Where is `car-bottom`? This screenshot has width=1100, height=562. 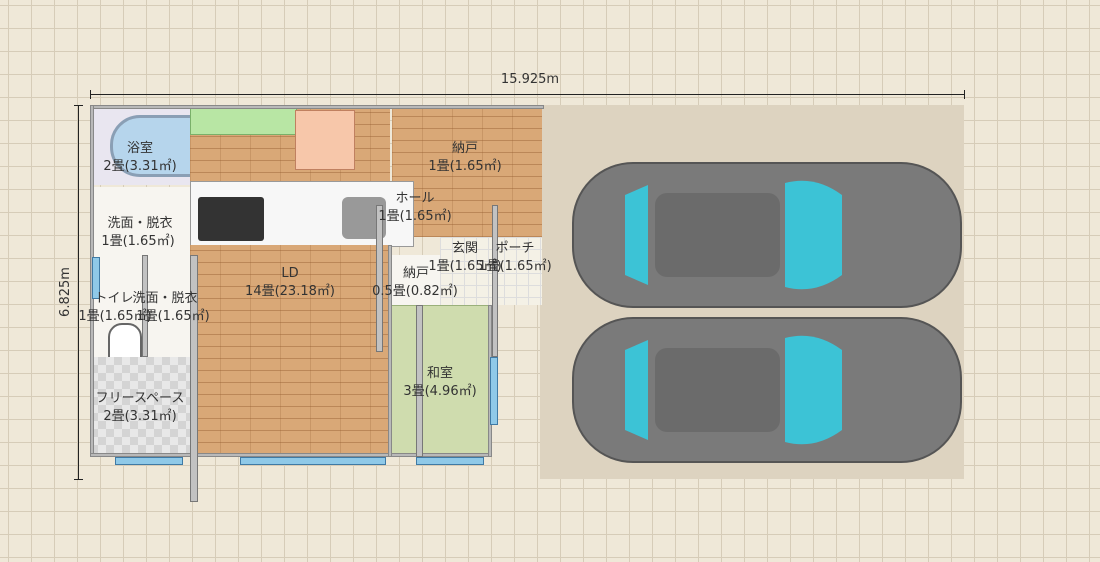 car-bottom is located at coordinates (767, 390).